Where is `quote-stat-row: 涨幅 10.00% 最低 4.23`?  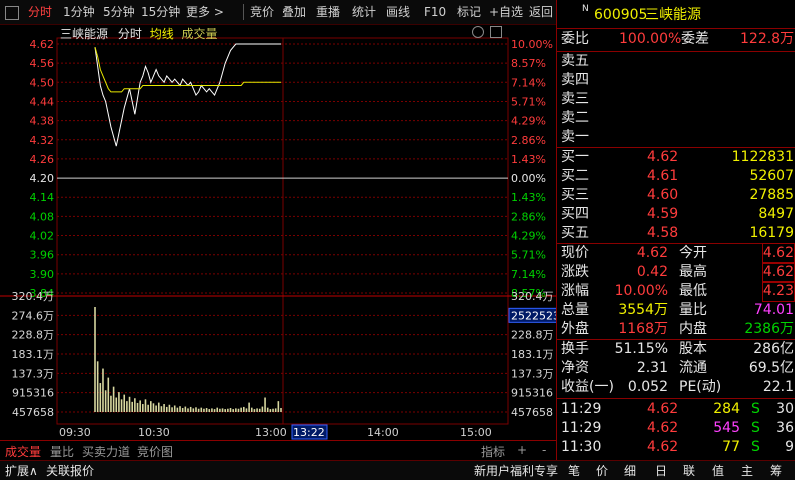 quote-stat-row: 涨幅 10.00% 最低 4.23 is located at coordinates (676, 291).